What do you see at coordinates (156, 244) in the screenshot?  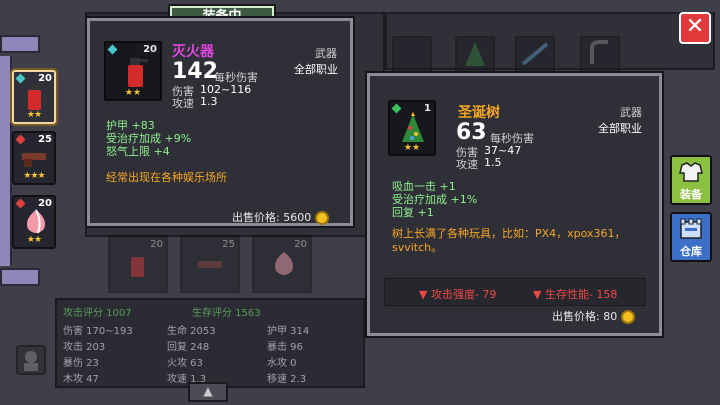 I see `slot-count: 20` at bounding box center [156, 244].